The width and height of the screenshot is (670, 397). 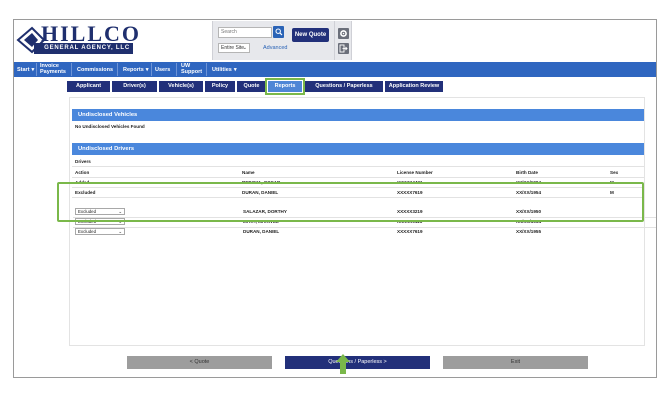 I want to click on logout-button, so click(x=343, y=48).